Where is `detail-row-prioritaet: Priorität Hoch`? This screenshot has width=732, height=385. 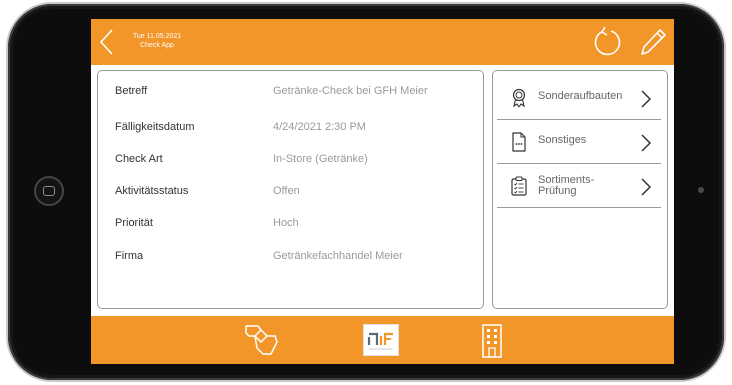 detail-row-prioritaet: Priorität Hoch is located at coordinates (295, 227).